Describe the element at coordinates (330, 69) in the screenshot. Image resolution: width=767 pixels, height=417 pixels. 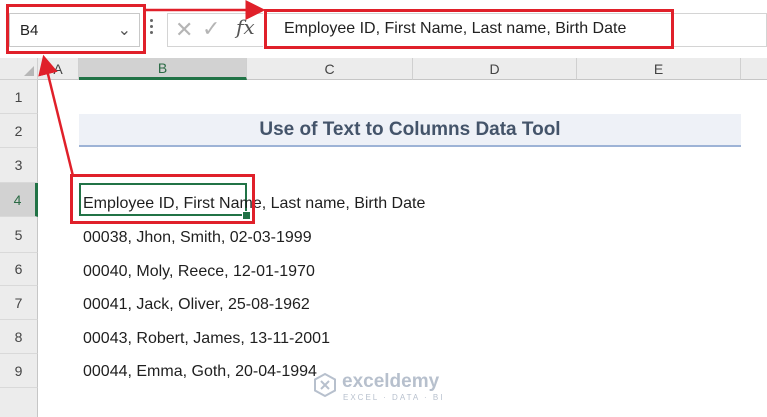
I see `column-header-c: C` at that location.